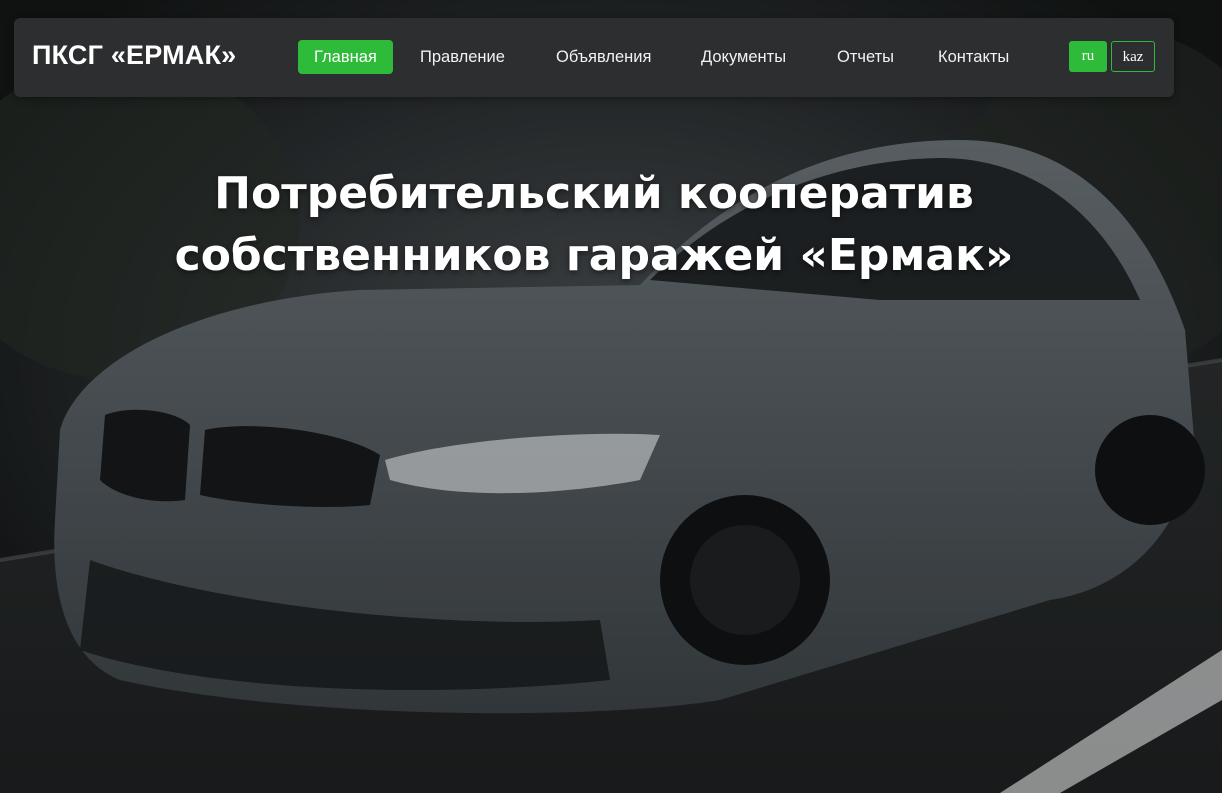 The height and width of the screenshot is (793, 1222). I want to click on nav-item-board: Правление, so click(462, 57).